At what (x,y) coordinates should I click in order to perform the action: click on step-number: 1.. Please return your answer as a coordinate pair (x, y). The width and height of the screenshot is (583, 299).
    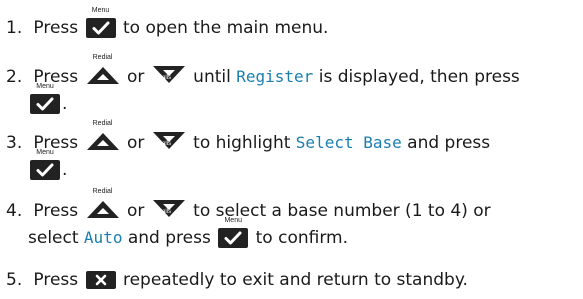
    Looking at the image, I should click on (14, 28).